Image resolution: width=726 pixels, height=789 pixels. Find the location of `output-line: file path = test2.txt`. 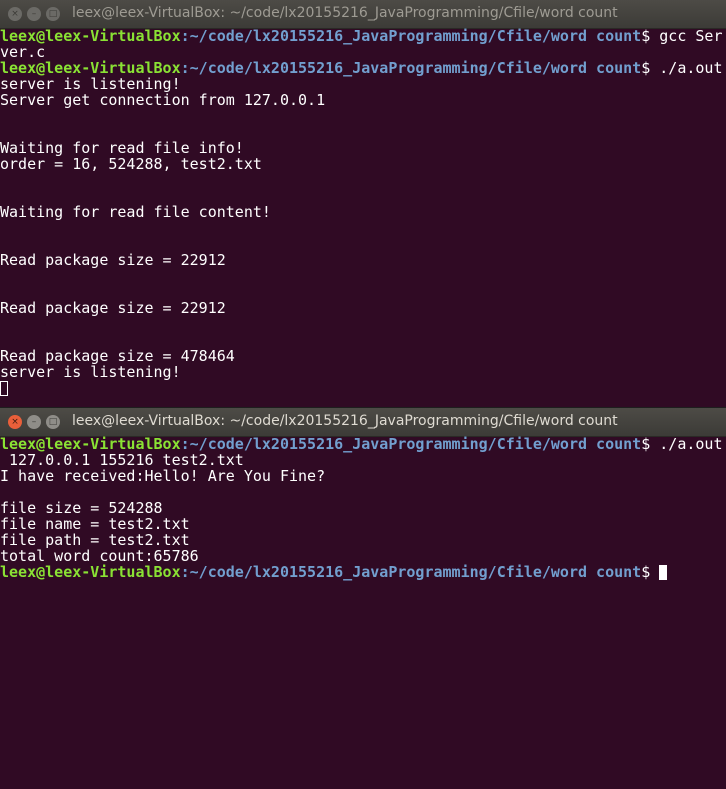

output-line: file path = test2.txt is located at coordinates (95, 540).